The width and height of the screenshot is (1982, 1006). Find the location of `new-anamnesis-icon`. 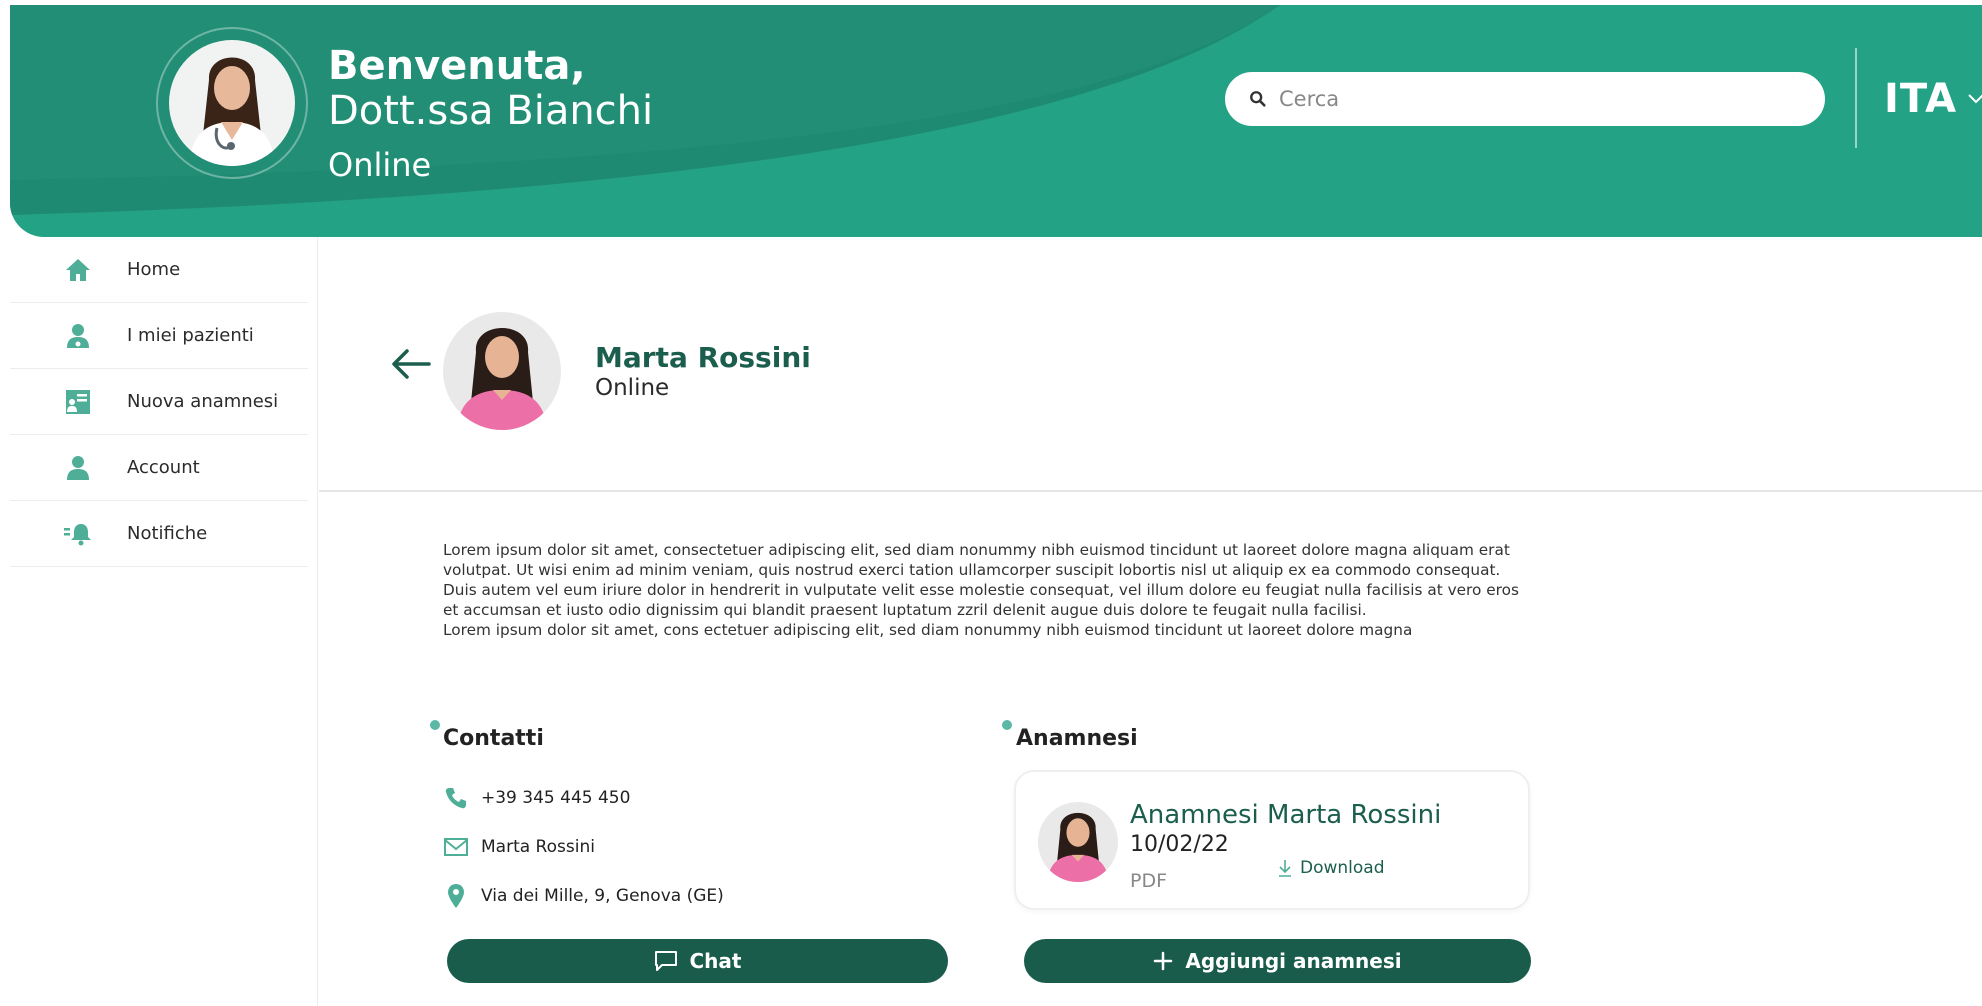

new-anamnesis-icon is located at coordinates (78, 402).